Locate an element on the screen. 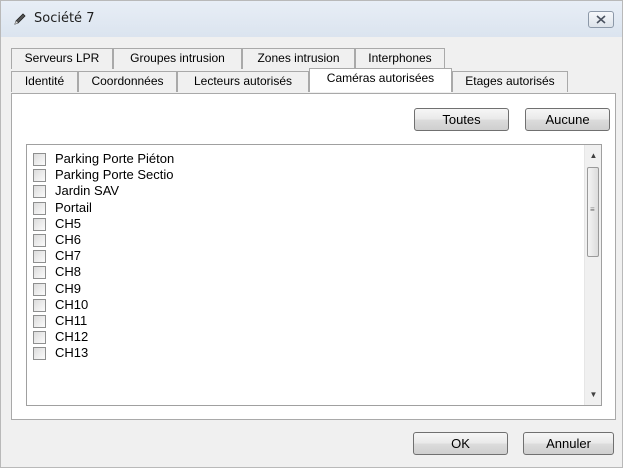 The image size is (623, 468). camera-list-item: CH12 is located at coordinates (307, 337).